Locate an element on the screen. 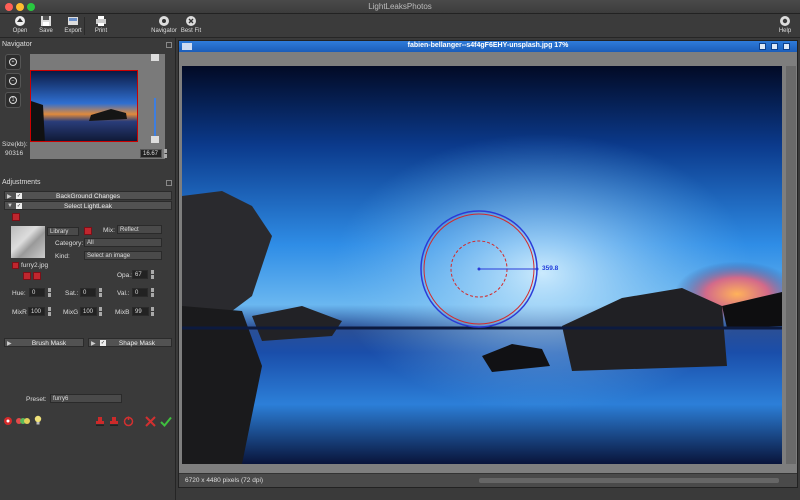  help-button: Help is located at coordinates (785, 26).